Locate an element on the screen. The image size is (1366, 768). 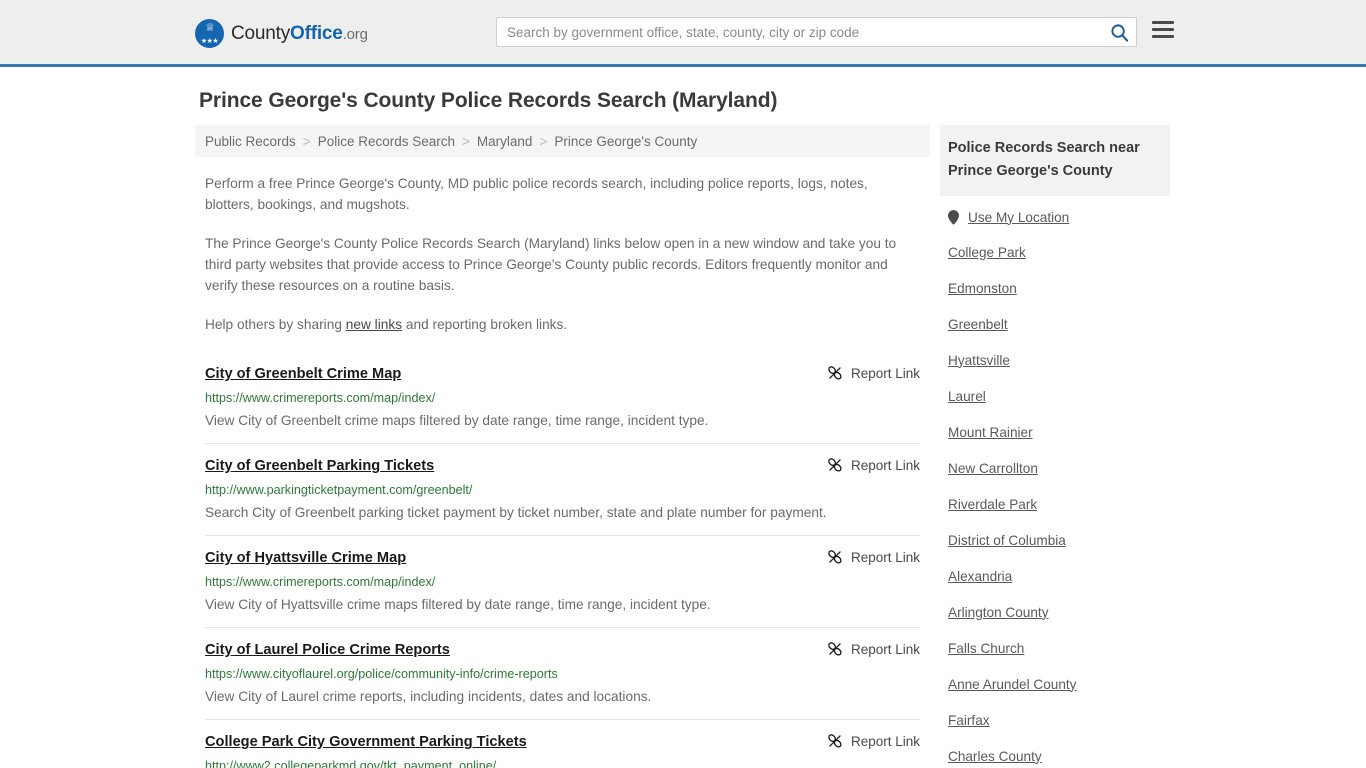
sidebar-item-label: District of Columbia is located at coordinates (1007, 540).